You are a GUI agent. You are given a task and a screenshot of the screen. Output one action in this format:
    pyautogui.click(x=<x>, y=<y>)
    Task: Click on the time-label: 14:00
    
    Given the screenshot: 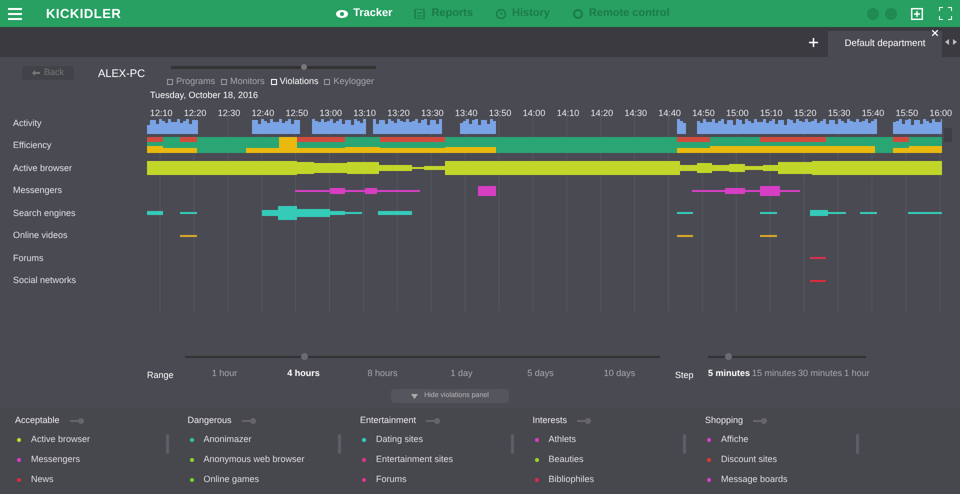 What is the action you would take?
    pyautogui.click(x=534, y=113)
    